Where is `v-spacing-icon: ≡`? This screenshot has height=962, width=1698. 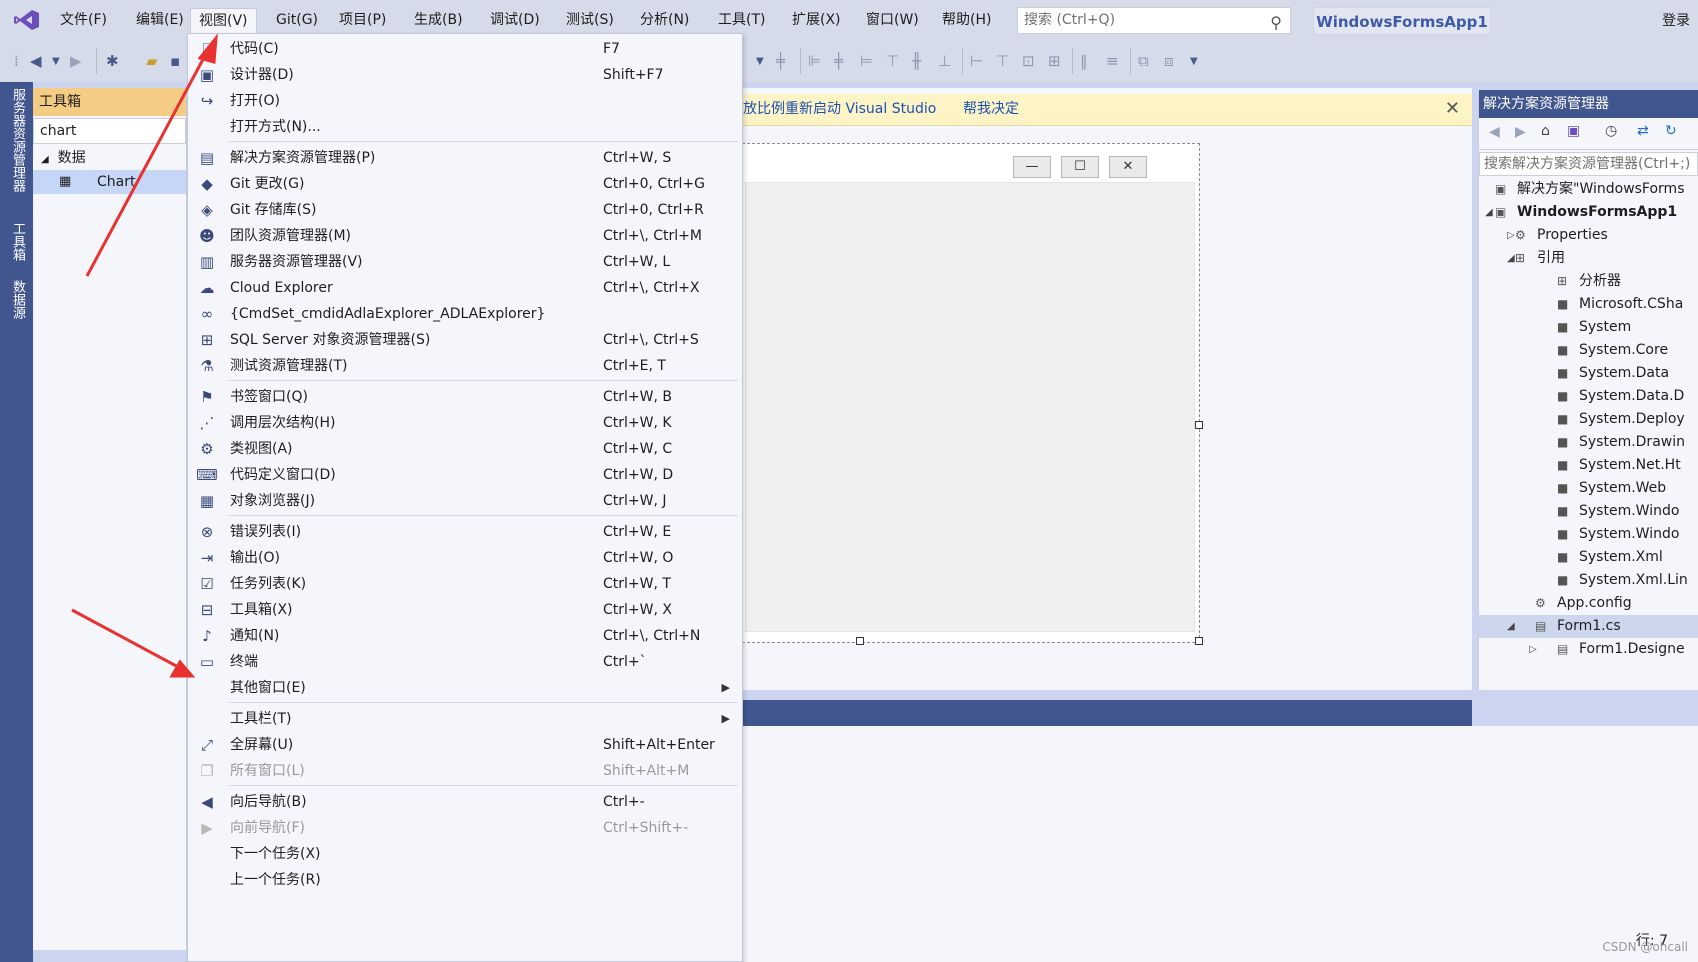 v-spacing-icon: ≡ is located at coordinates (1112, 61).